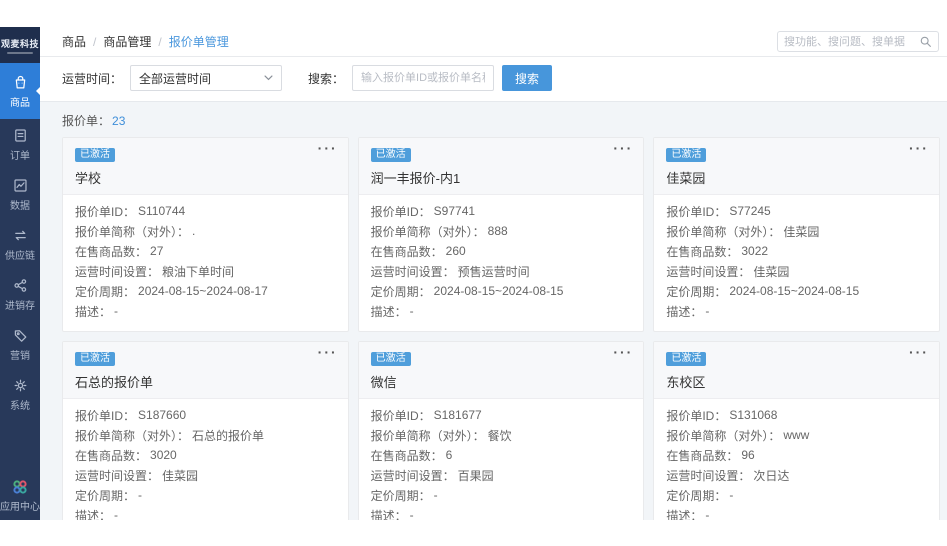 The height and width of the screenshot is (546, 947). I want to click on field-short-name: 报价单简称（对外）： 佳菜园, so click(743, 231).